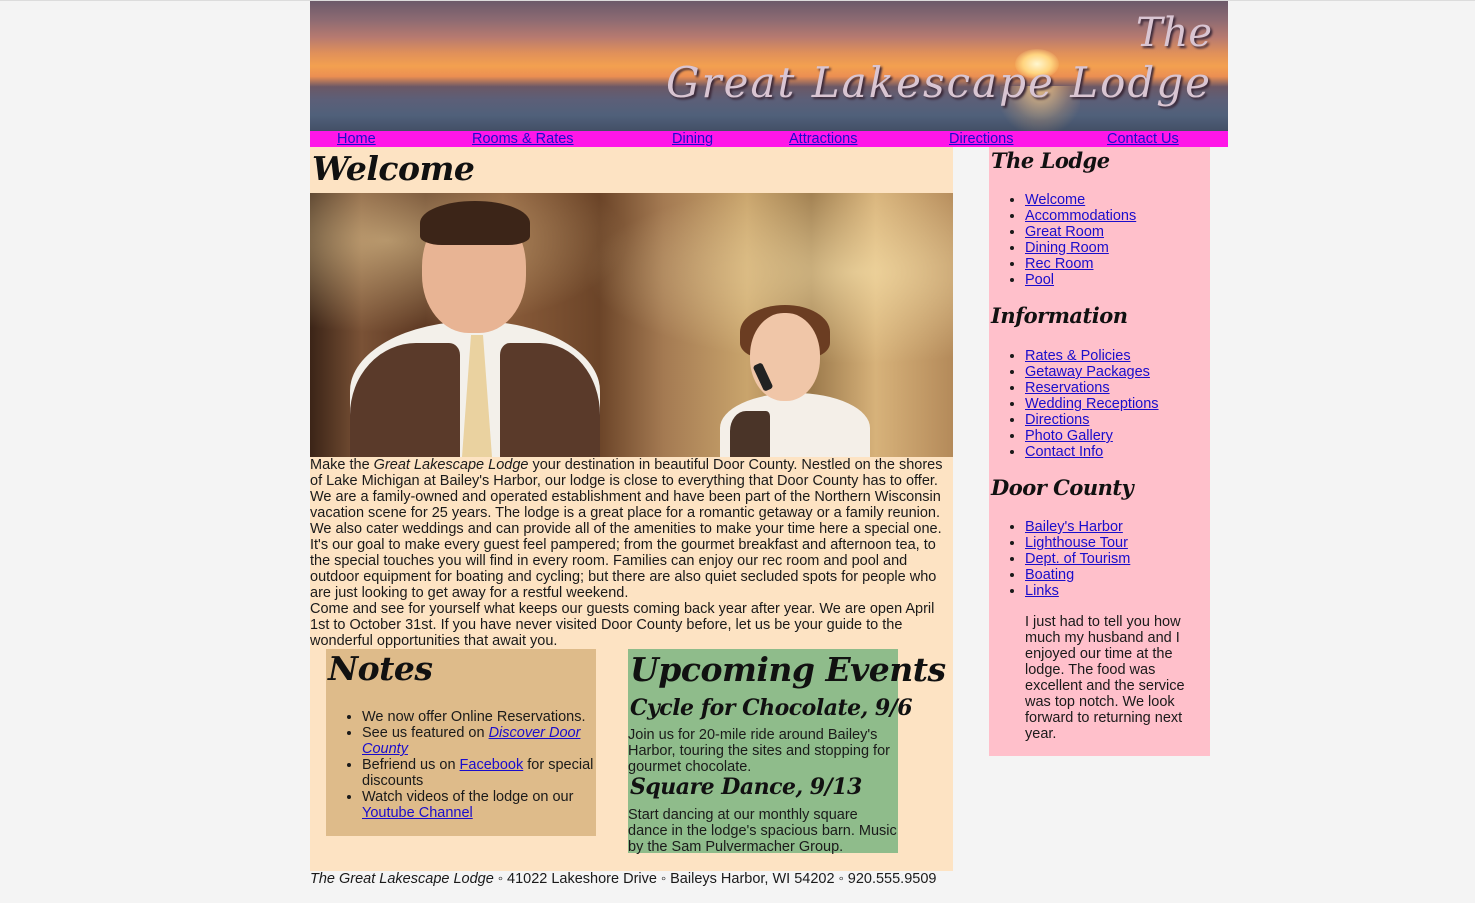 The image size is (1475, 903). I want to click on sidebar-link-wedding-receptions: Wedding Receptions, so click(1092, 404).